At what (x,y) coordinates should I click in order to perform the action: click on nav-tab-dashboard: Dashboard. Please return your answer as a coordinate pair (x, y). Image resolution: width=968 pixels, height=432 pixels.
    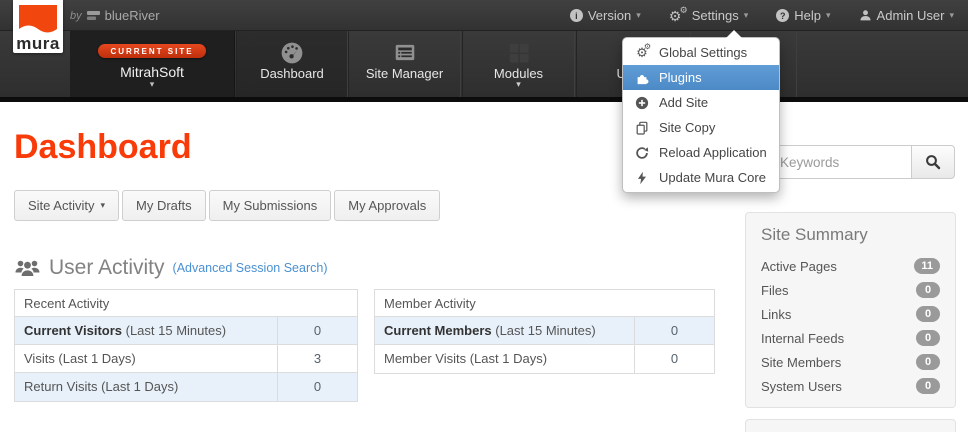
    Looking at the image, I should click on (292, 64).